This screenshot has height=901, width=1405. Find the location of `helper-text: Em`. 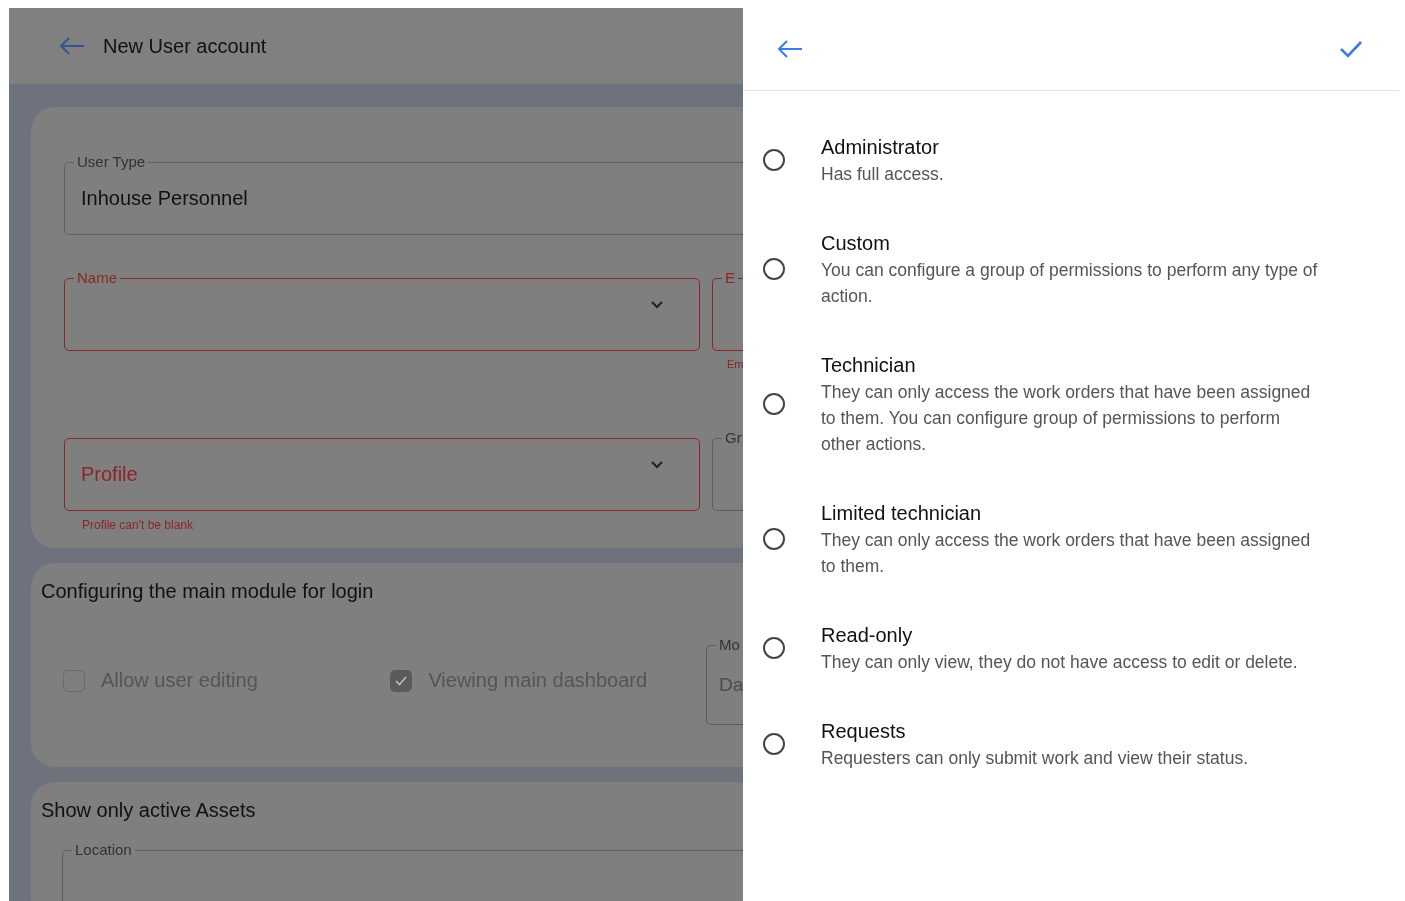

helper-text: Em is located at coordinates (734, 364).